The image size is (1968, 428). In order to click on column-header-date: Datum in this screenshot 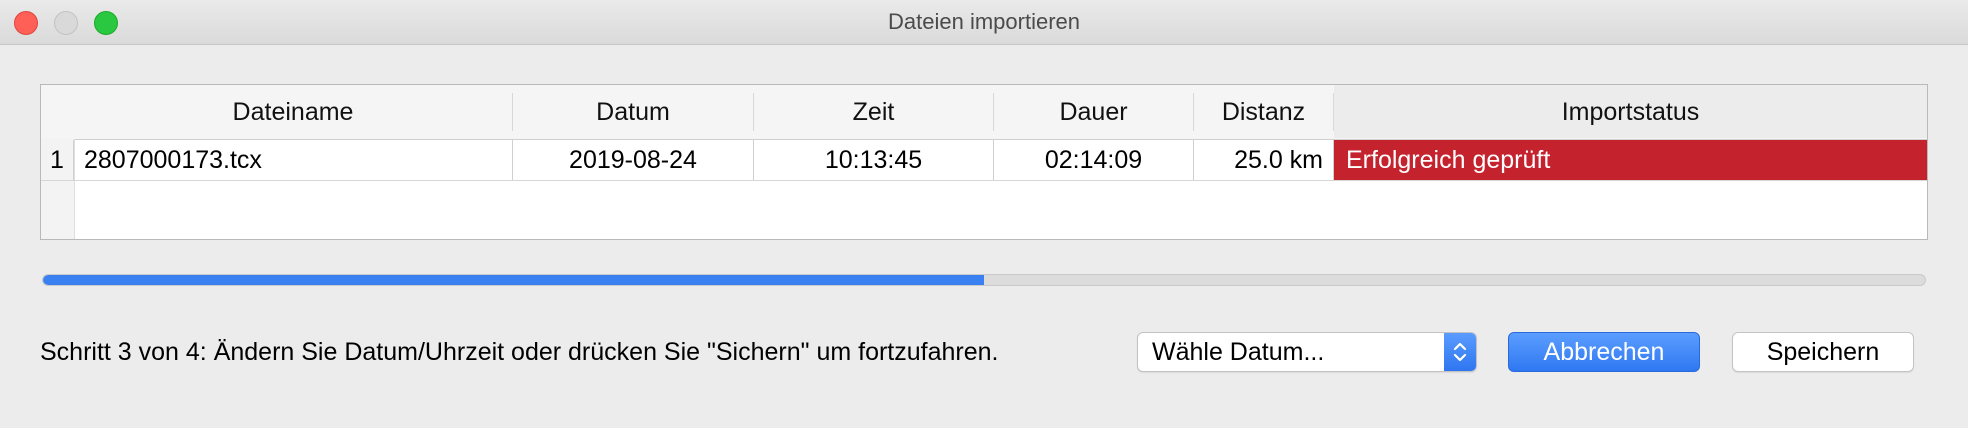, I will do `click(633, 112)`.